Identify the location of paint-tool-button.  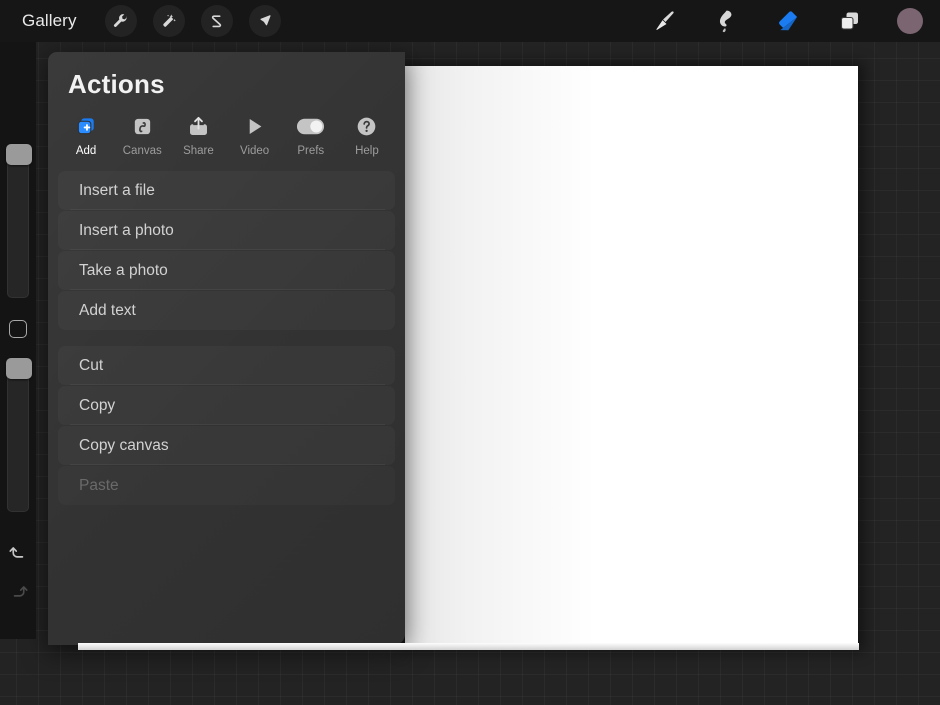
(664, 21).